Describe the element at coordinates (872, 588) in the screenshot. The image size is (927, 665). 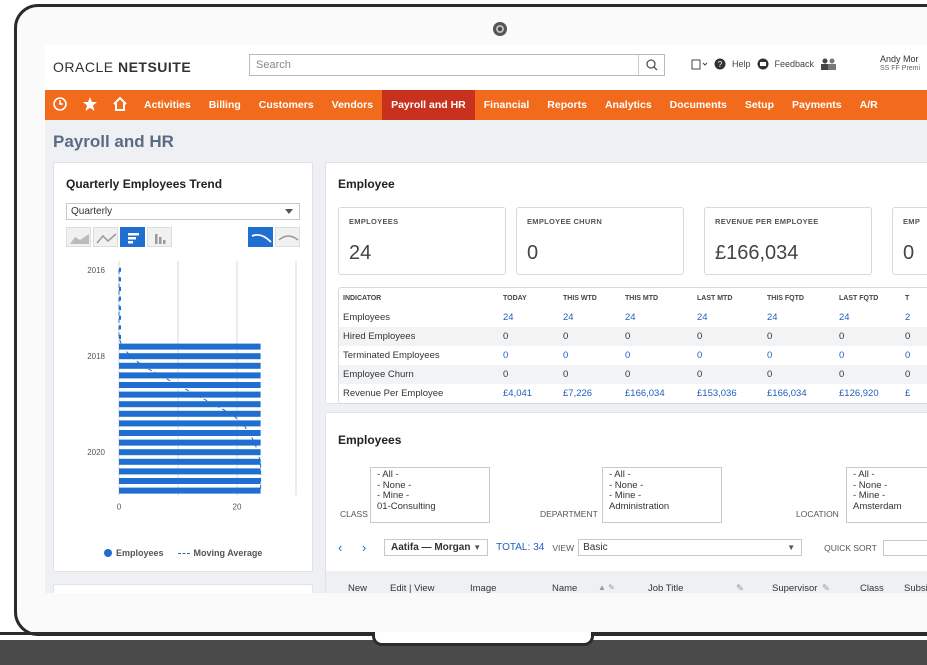
I see `column-header: Class` at that location.